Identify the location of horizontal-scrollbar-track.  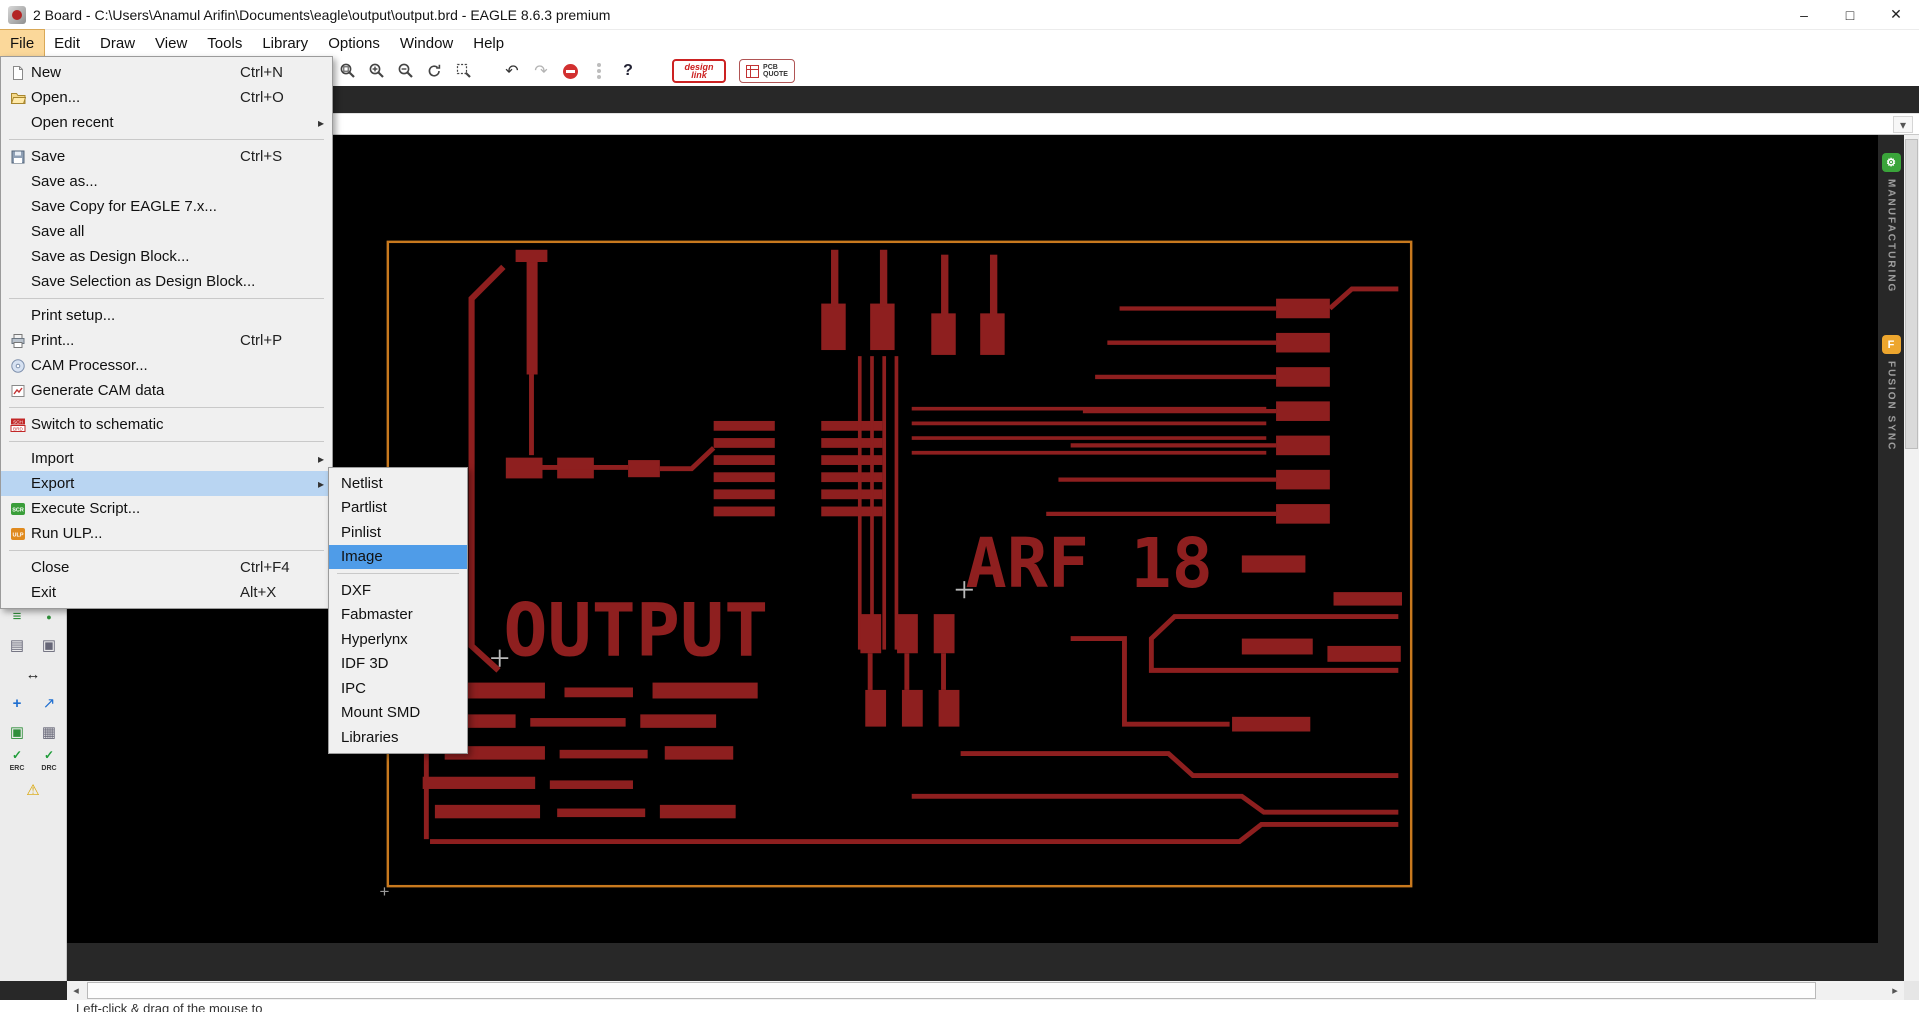
(985, 990).